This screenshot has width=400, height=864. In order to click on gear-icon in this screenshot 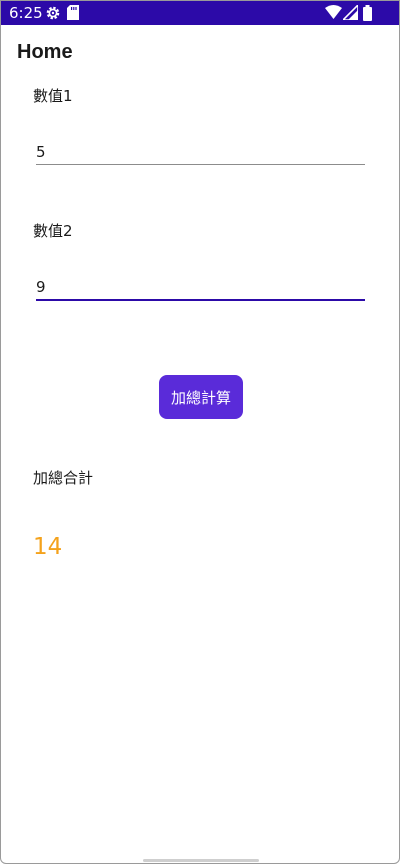, I will do `click(53, 15)`.